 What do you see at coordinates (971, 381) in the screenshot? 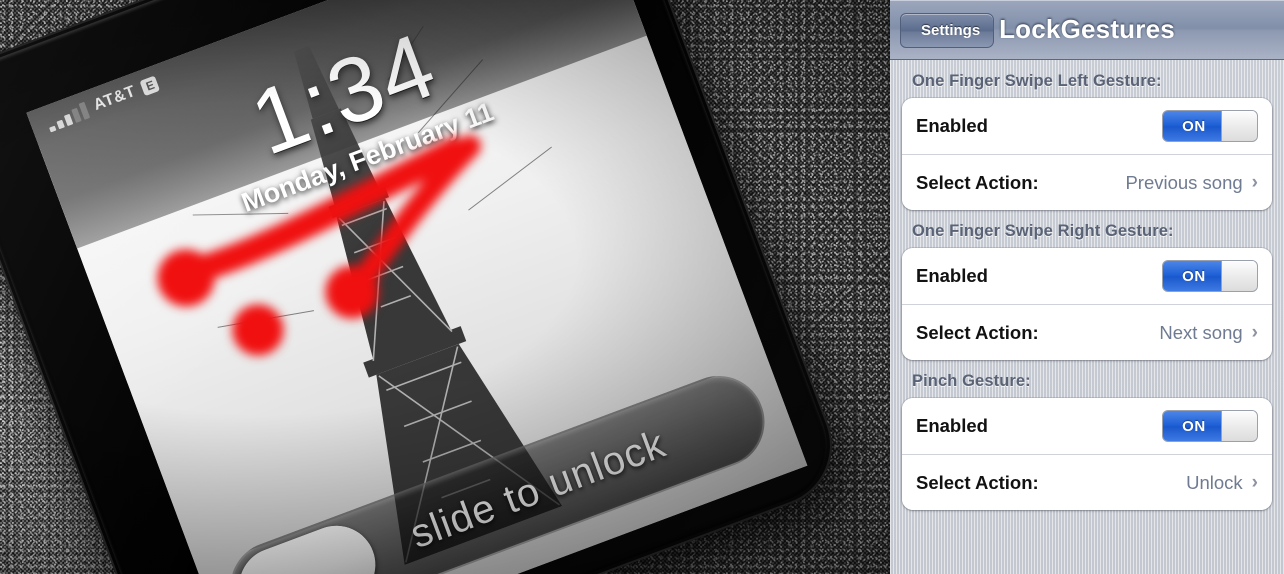
I see `section-header-pinch: Pinch Gesture:` at bounding box center [971, 381].